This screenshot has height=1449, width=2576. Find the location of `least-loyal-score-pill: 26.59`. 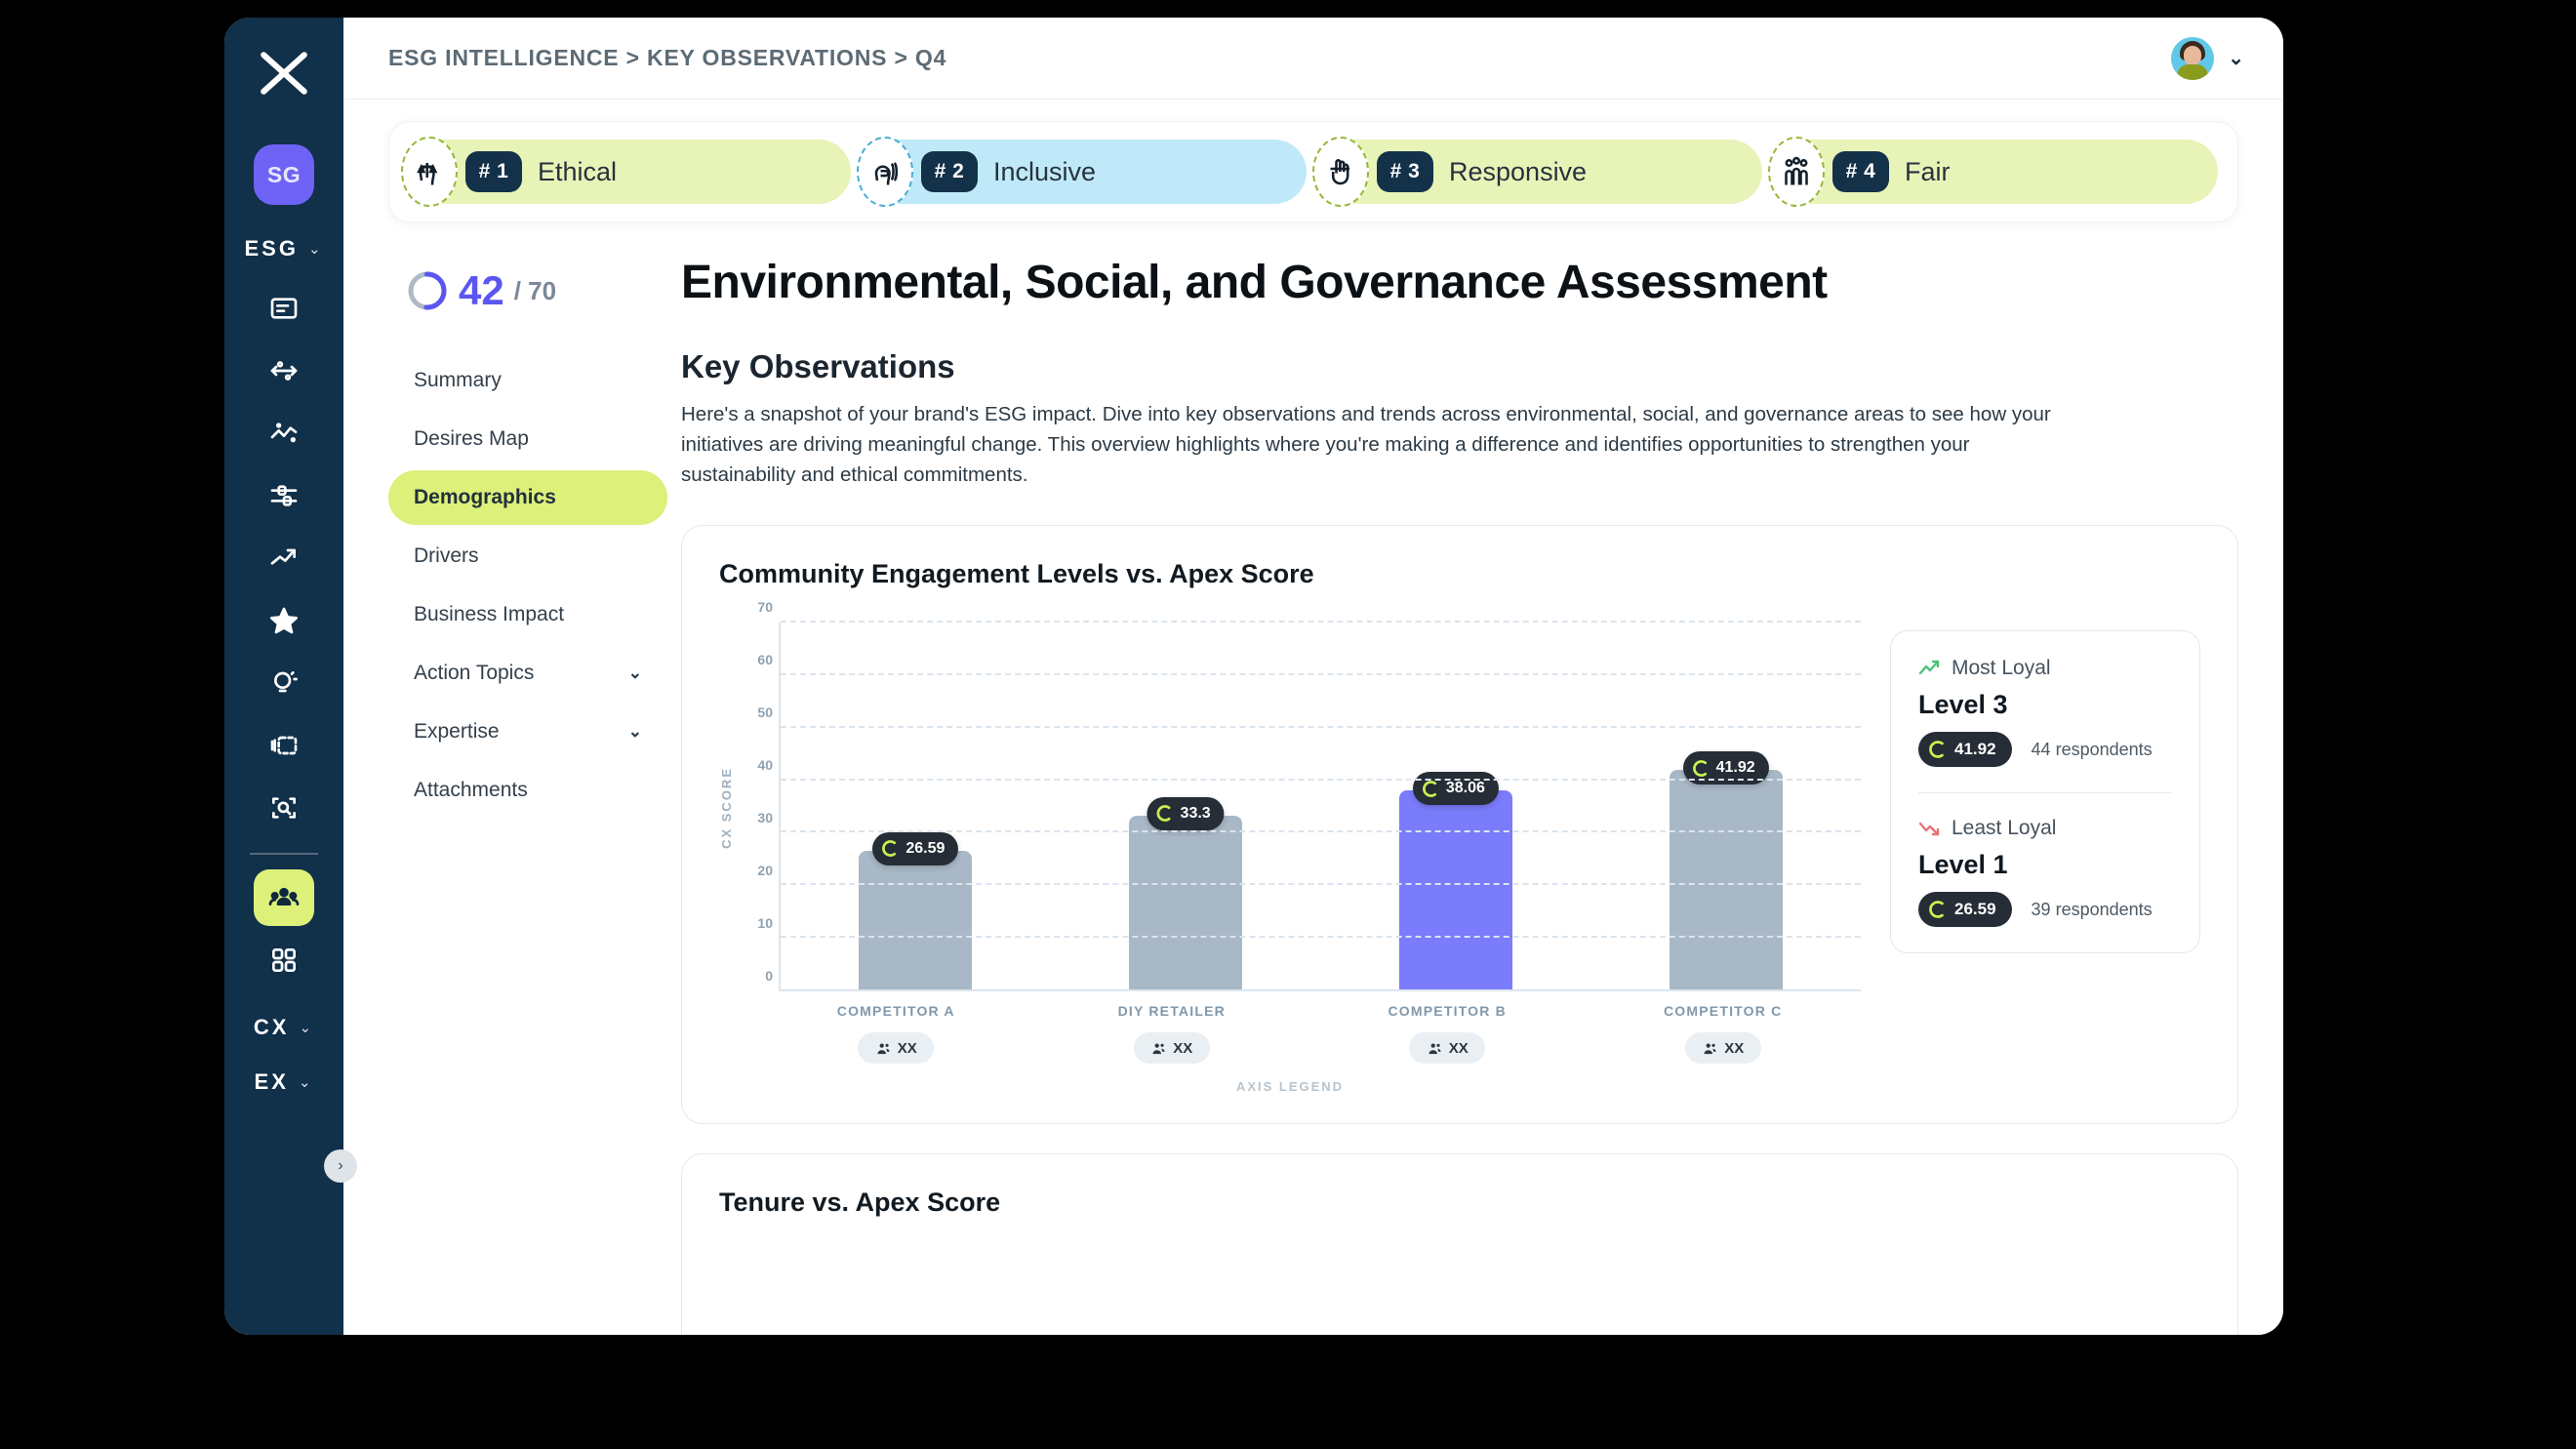

least-loyal-score-pill: 26.59 is located at coordinates (1965, 910).